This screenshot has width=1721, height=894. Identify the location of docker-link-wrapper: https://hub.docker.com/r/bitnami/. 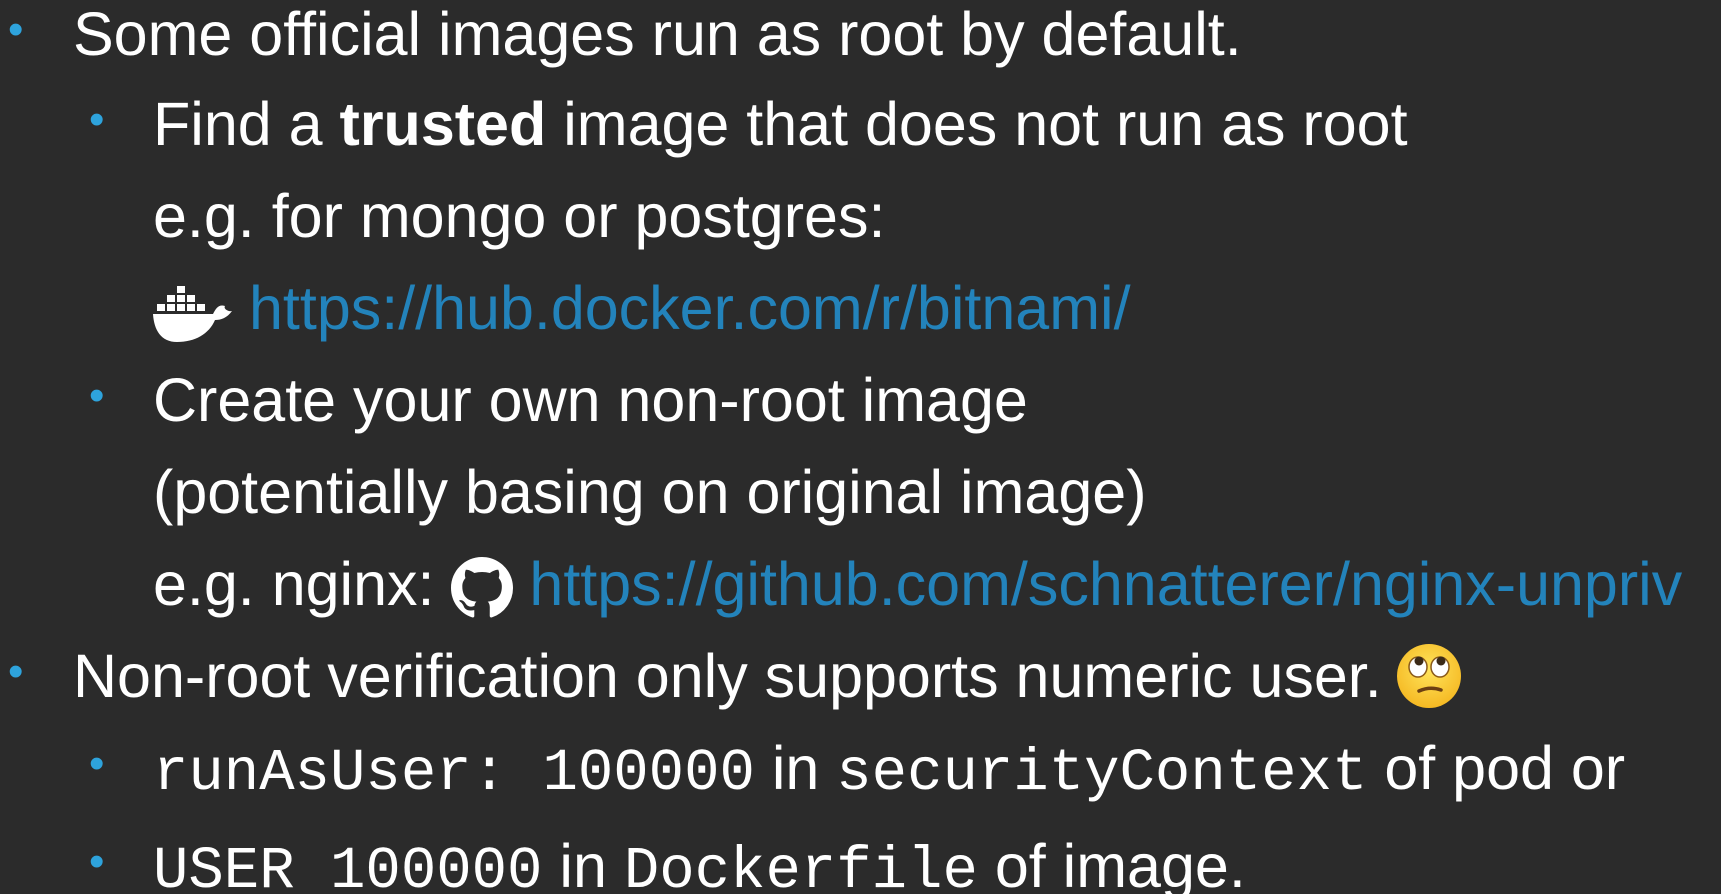
(642, 308).